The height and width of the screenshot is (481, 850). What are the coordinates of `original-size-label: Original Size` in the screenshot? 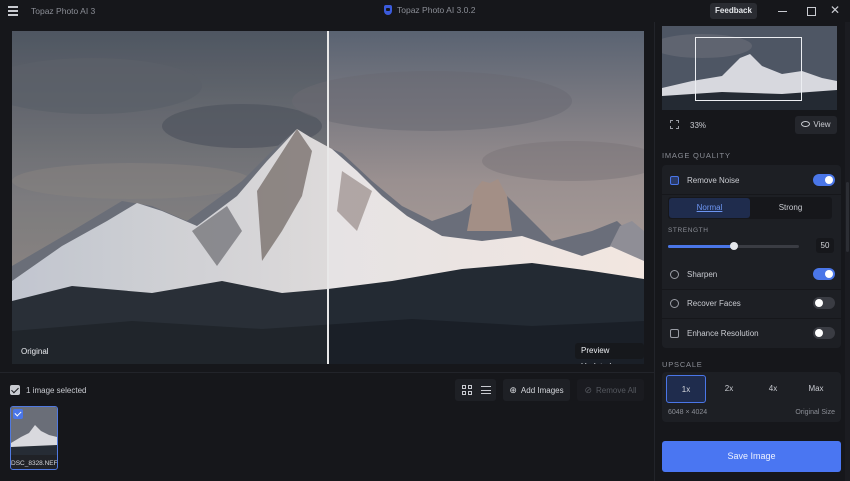 It's located at (815, 412).